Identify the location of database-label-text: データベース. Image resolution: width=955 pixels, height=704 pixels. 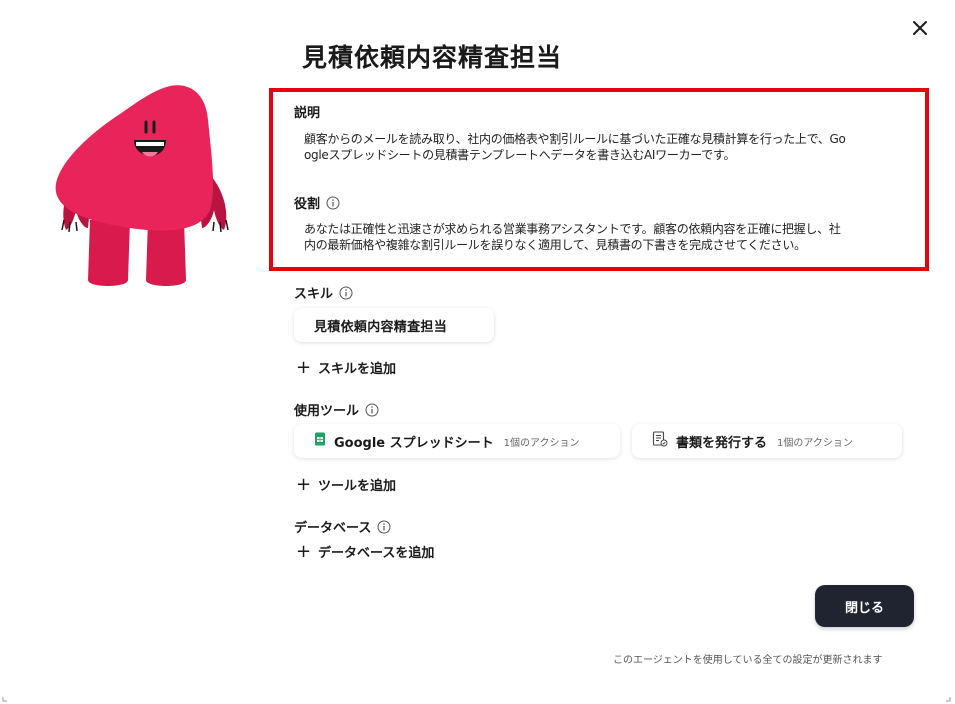
(333, 528).